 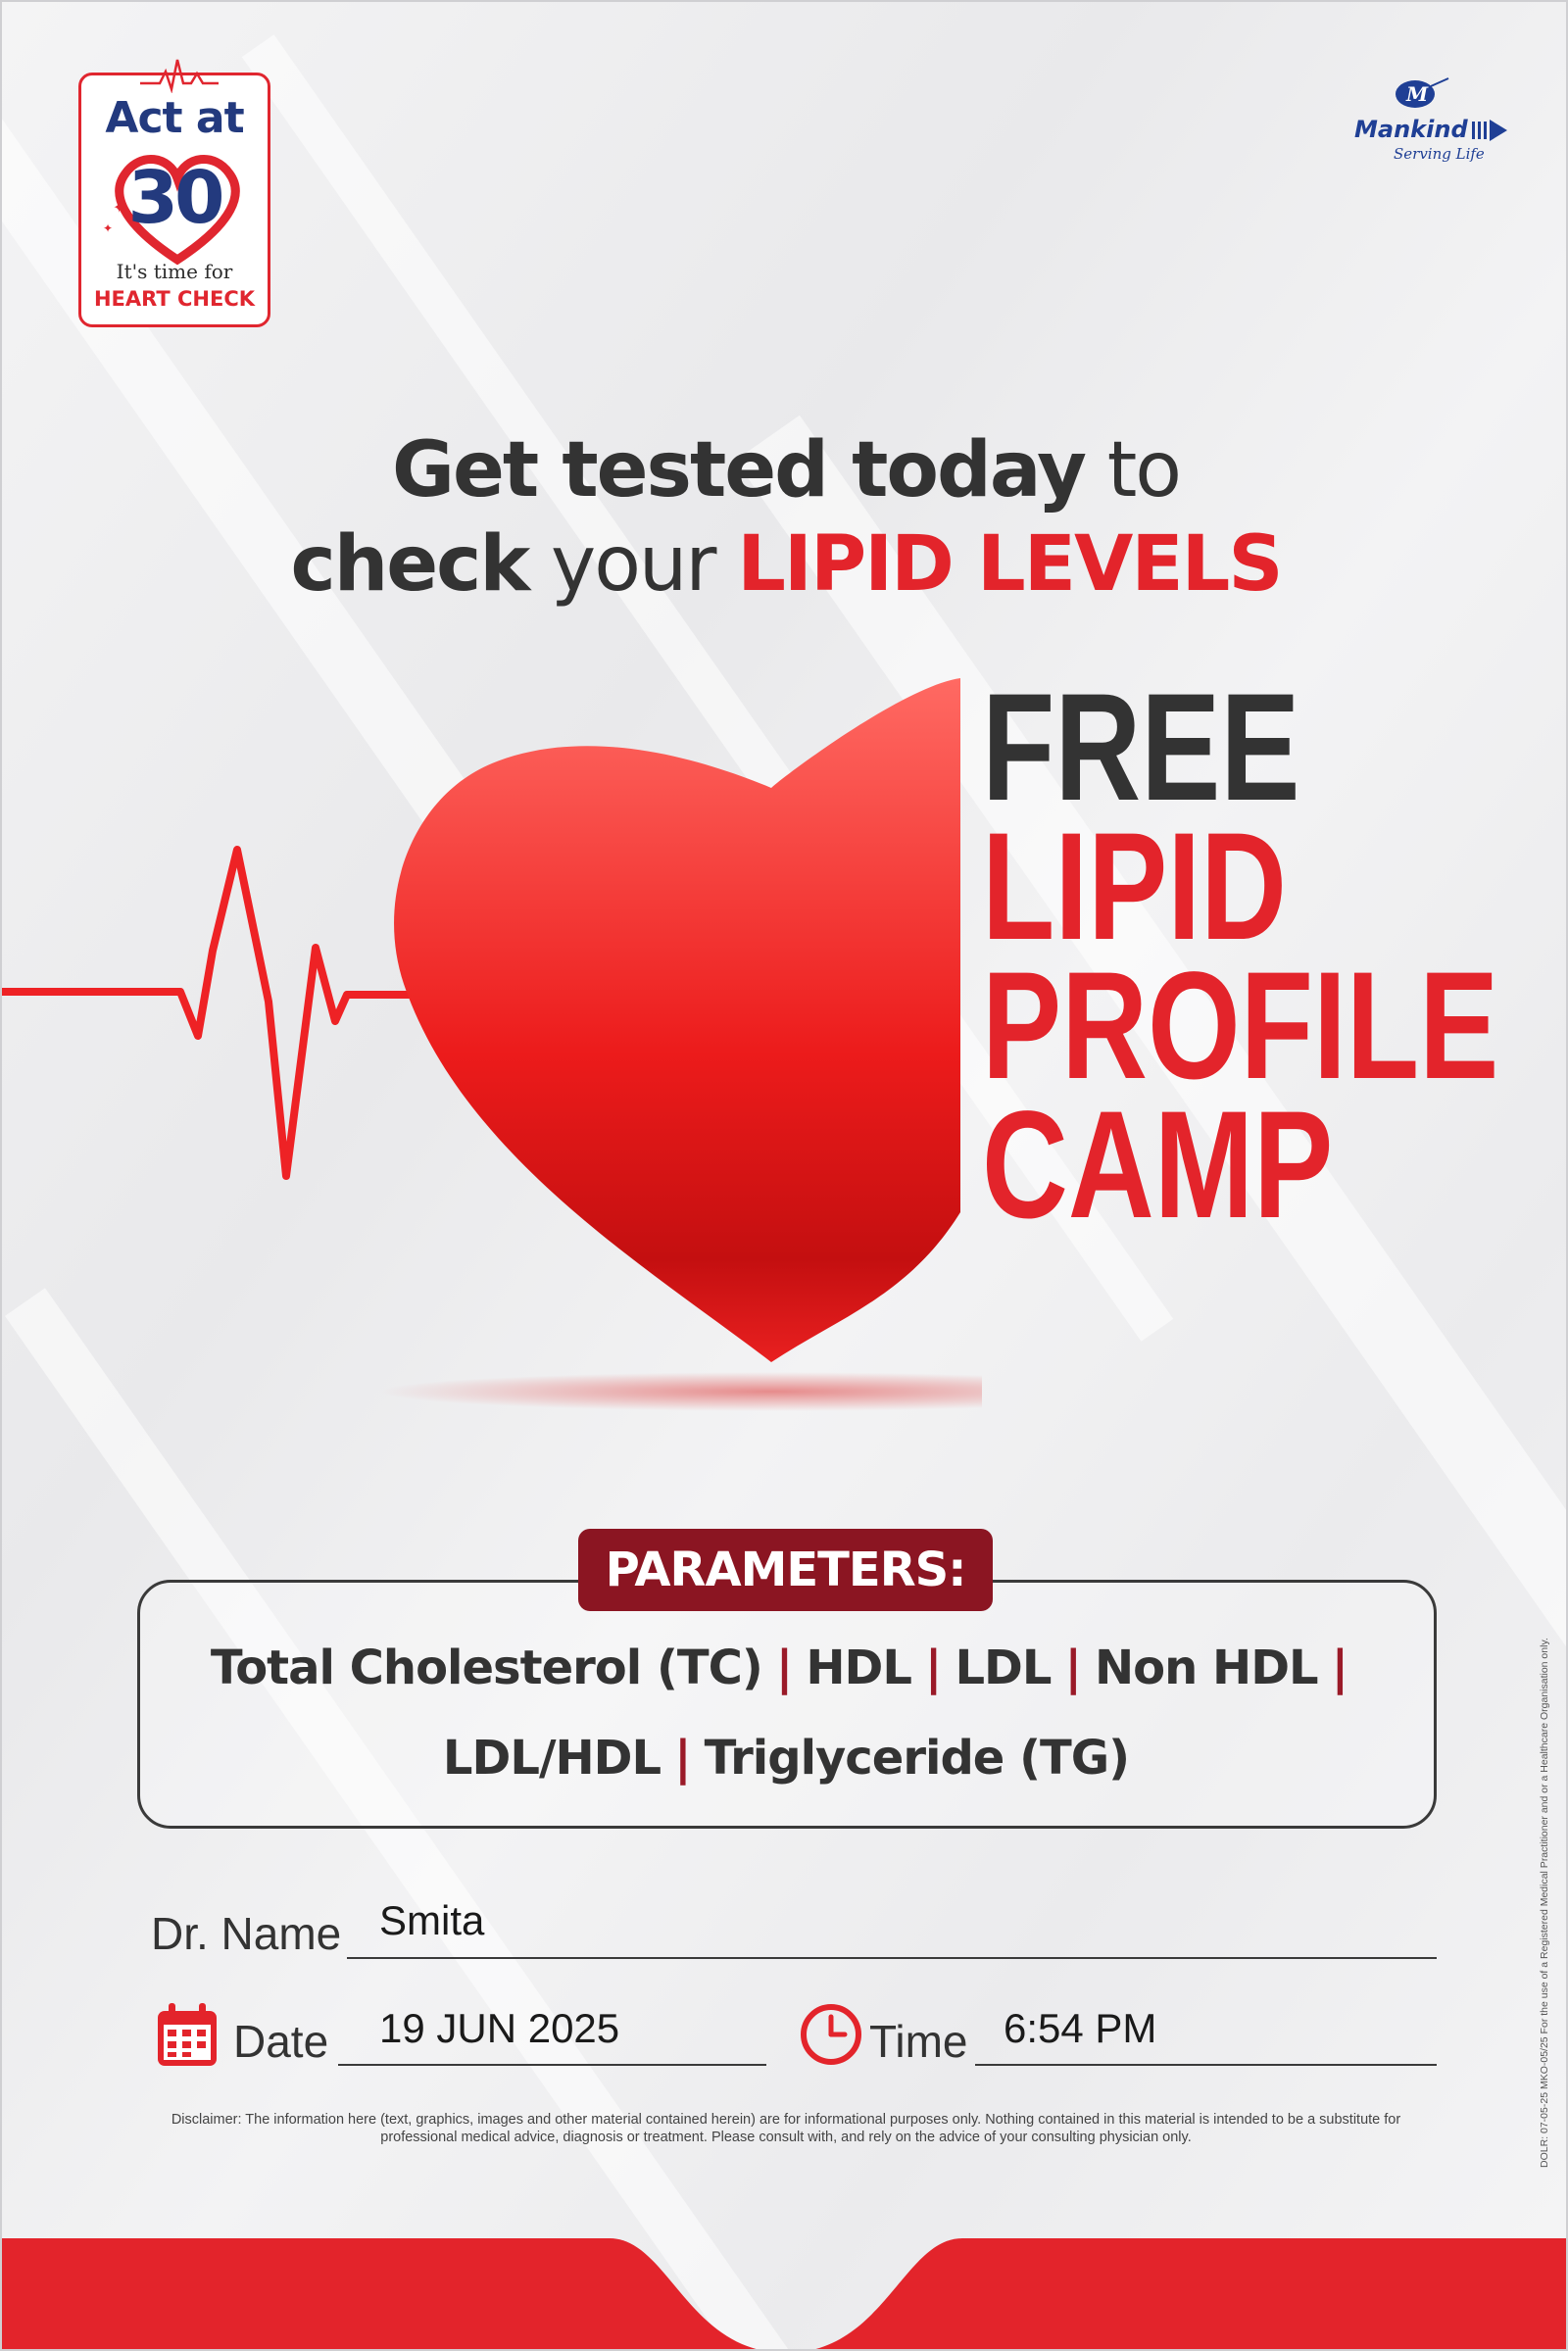 I want to click on parameters-box, so click(x=787, y=1705).